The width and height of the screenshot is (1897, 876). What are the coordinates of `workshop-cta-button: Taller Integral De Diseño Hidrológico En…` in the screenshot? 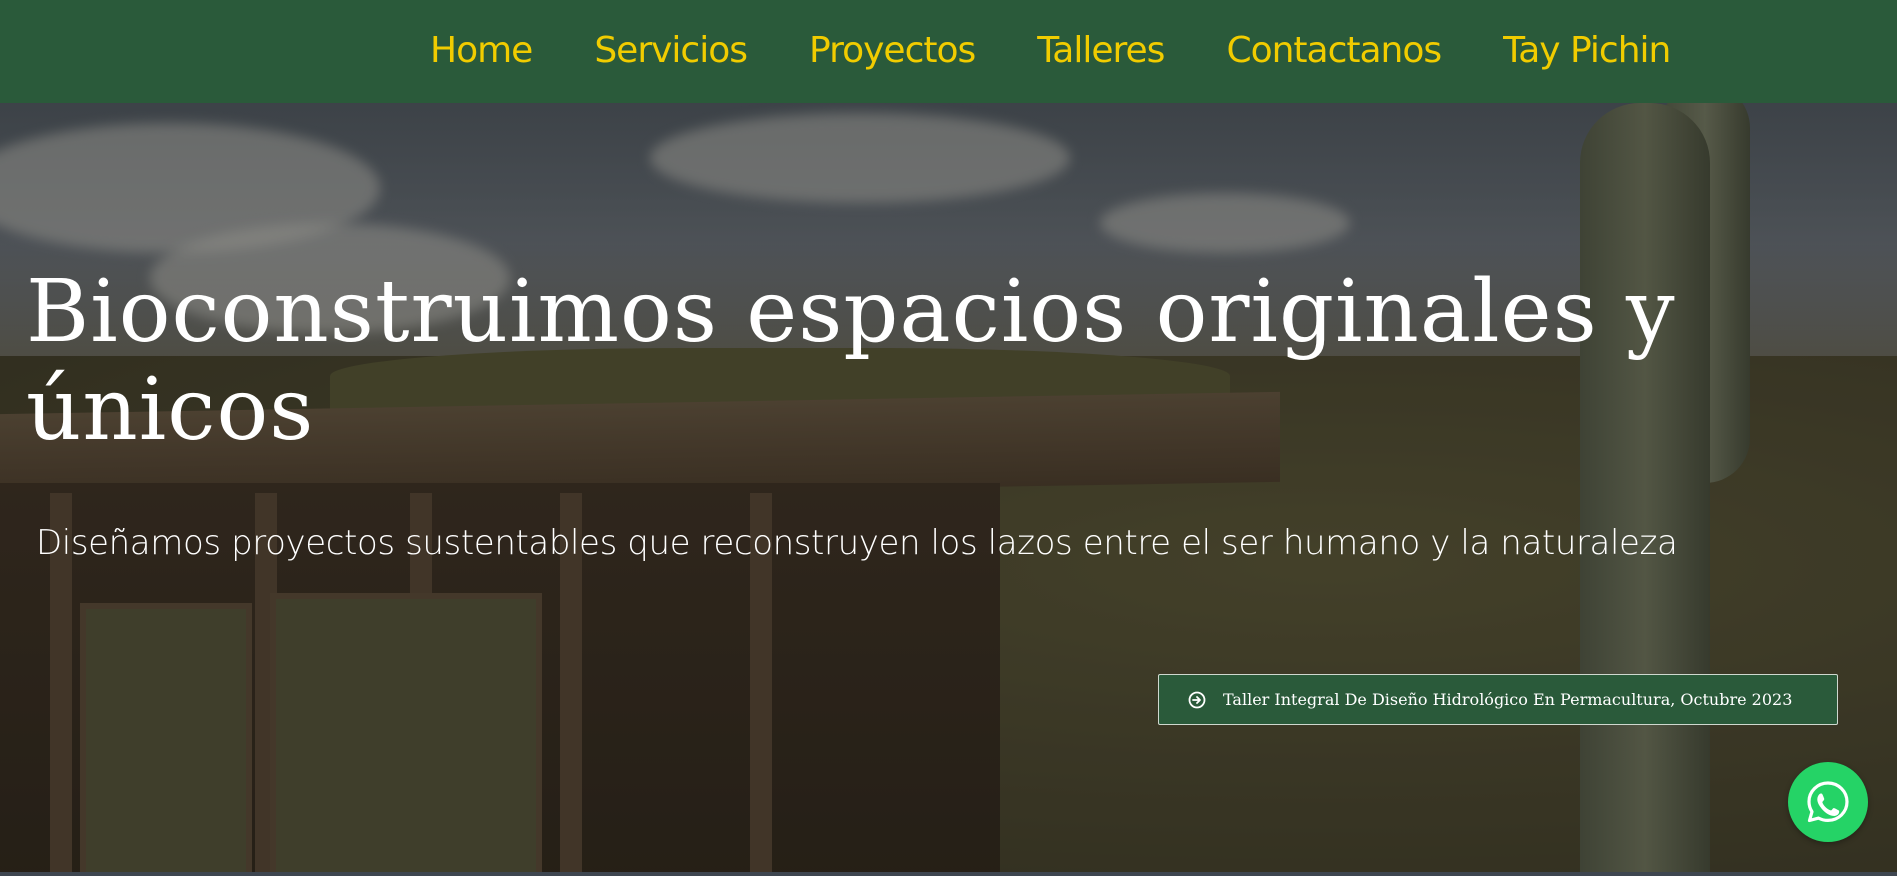 It's located at (1498, 699).